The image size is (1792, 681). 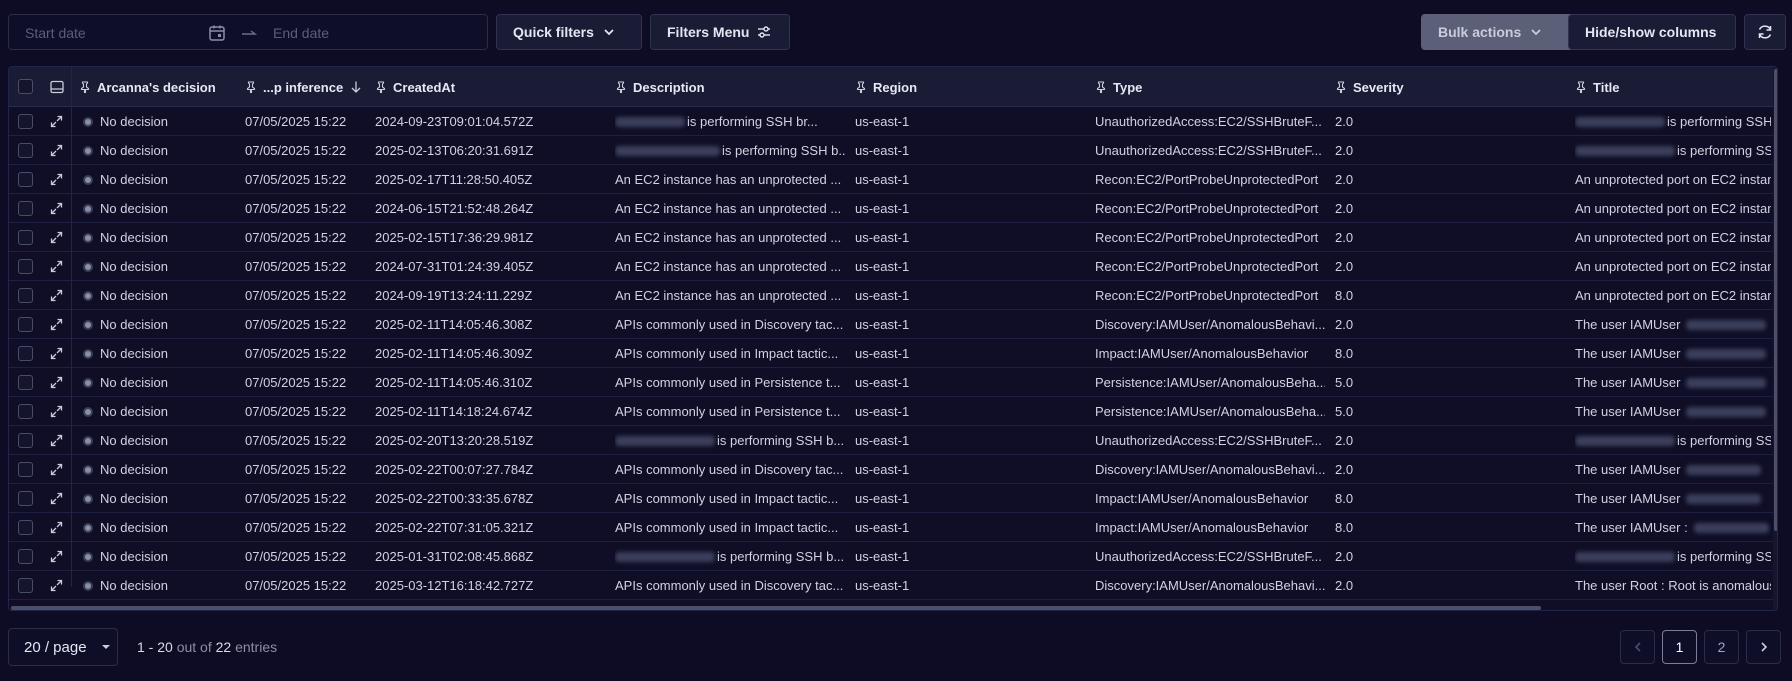 I want to click on filters-menu-button: Filters Menu, so click(x=720, y=32).